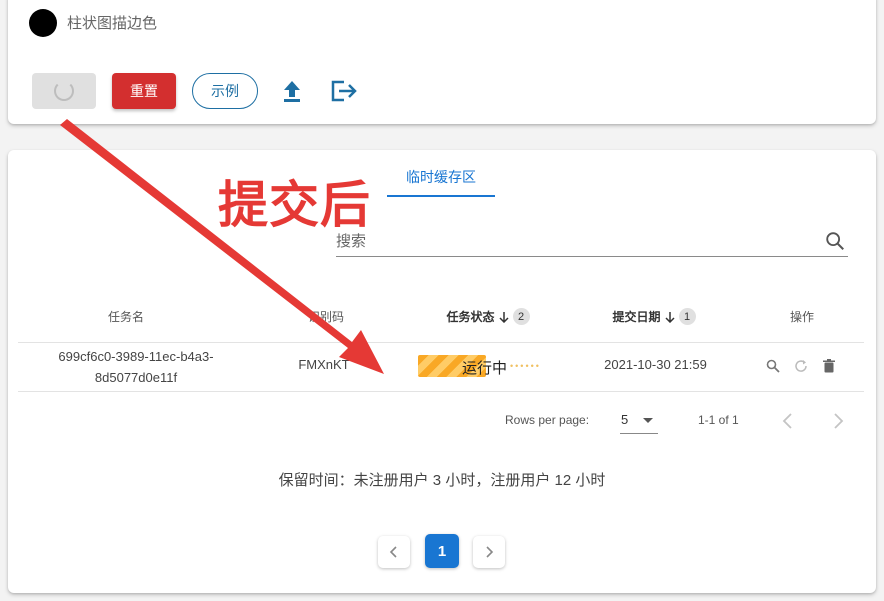 This screenshot has width=884, height=601. Describe the element at coordinates (136, 356) in the screenshot. I see `task-name-line1: 699cf6c0-3989-11ec-b4a3-` at that location.